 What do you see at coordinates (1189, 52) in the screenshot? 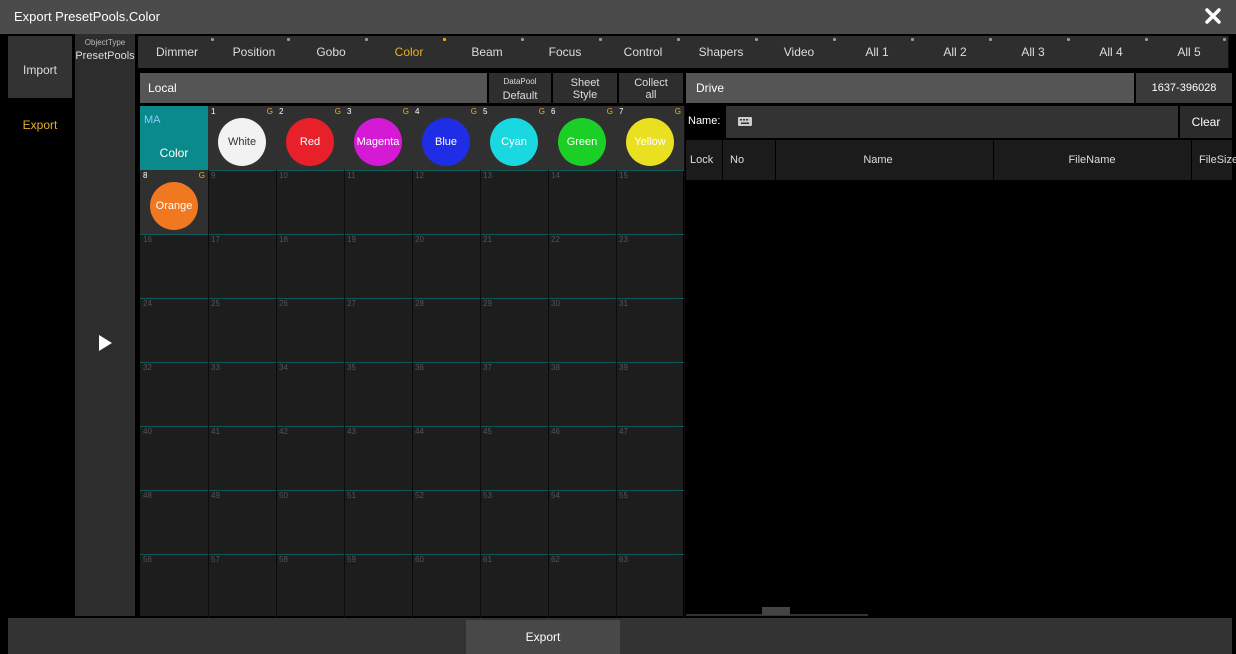
I see `pool-tab: All 5` at bounding box center [1189, 52].